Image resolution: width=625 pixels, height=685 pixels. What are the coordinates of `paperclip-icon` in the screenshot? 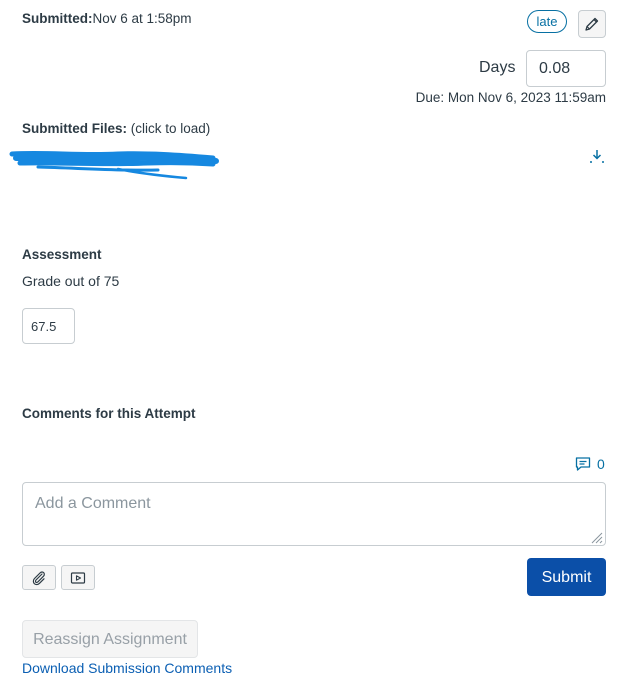 It's located at (38, 577).